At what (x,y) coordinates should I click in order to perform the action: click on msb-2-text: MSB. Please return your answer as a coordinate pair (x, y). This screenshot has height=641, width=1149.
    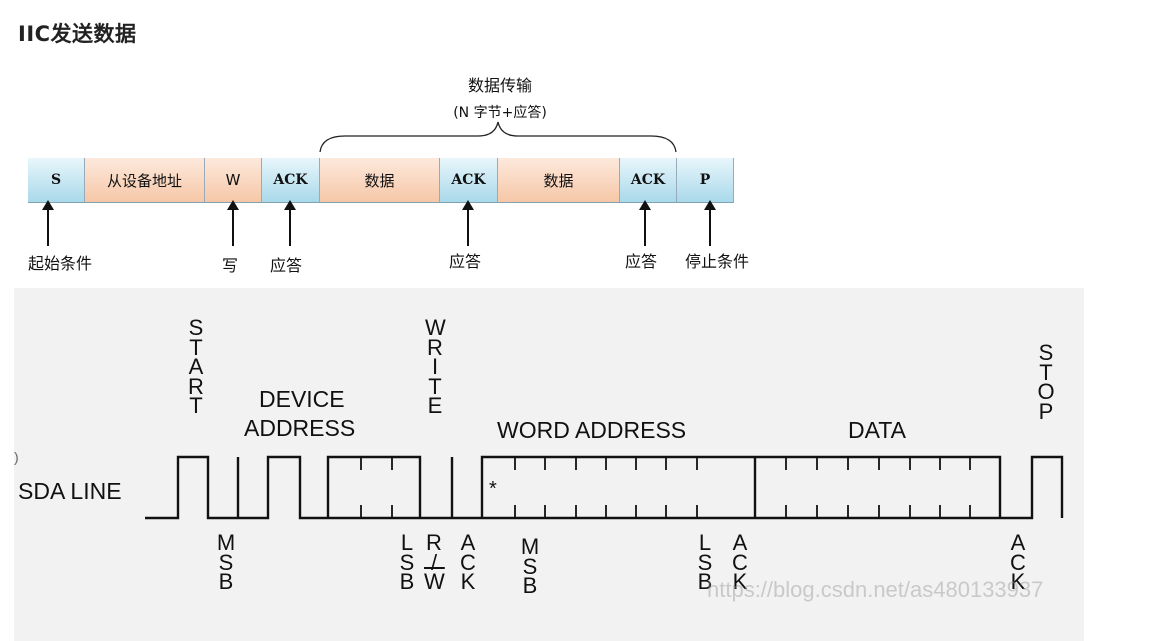
    Looking at the image, I should click on (530, 566).